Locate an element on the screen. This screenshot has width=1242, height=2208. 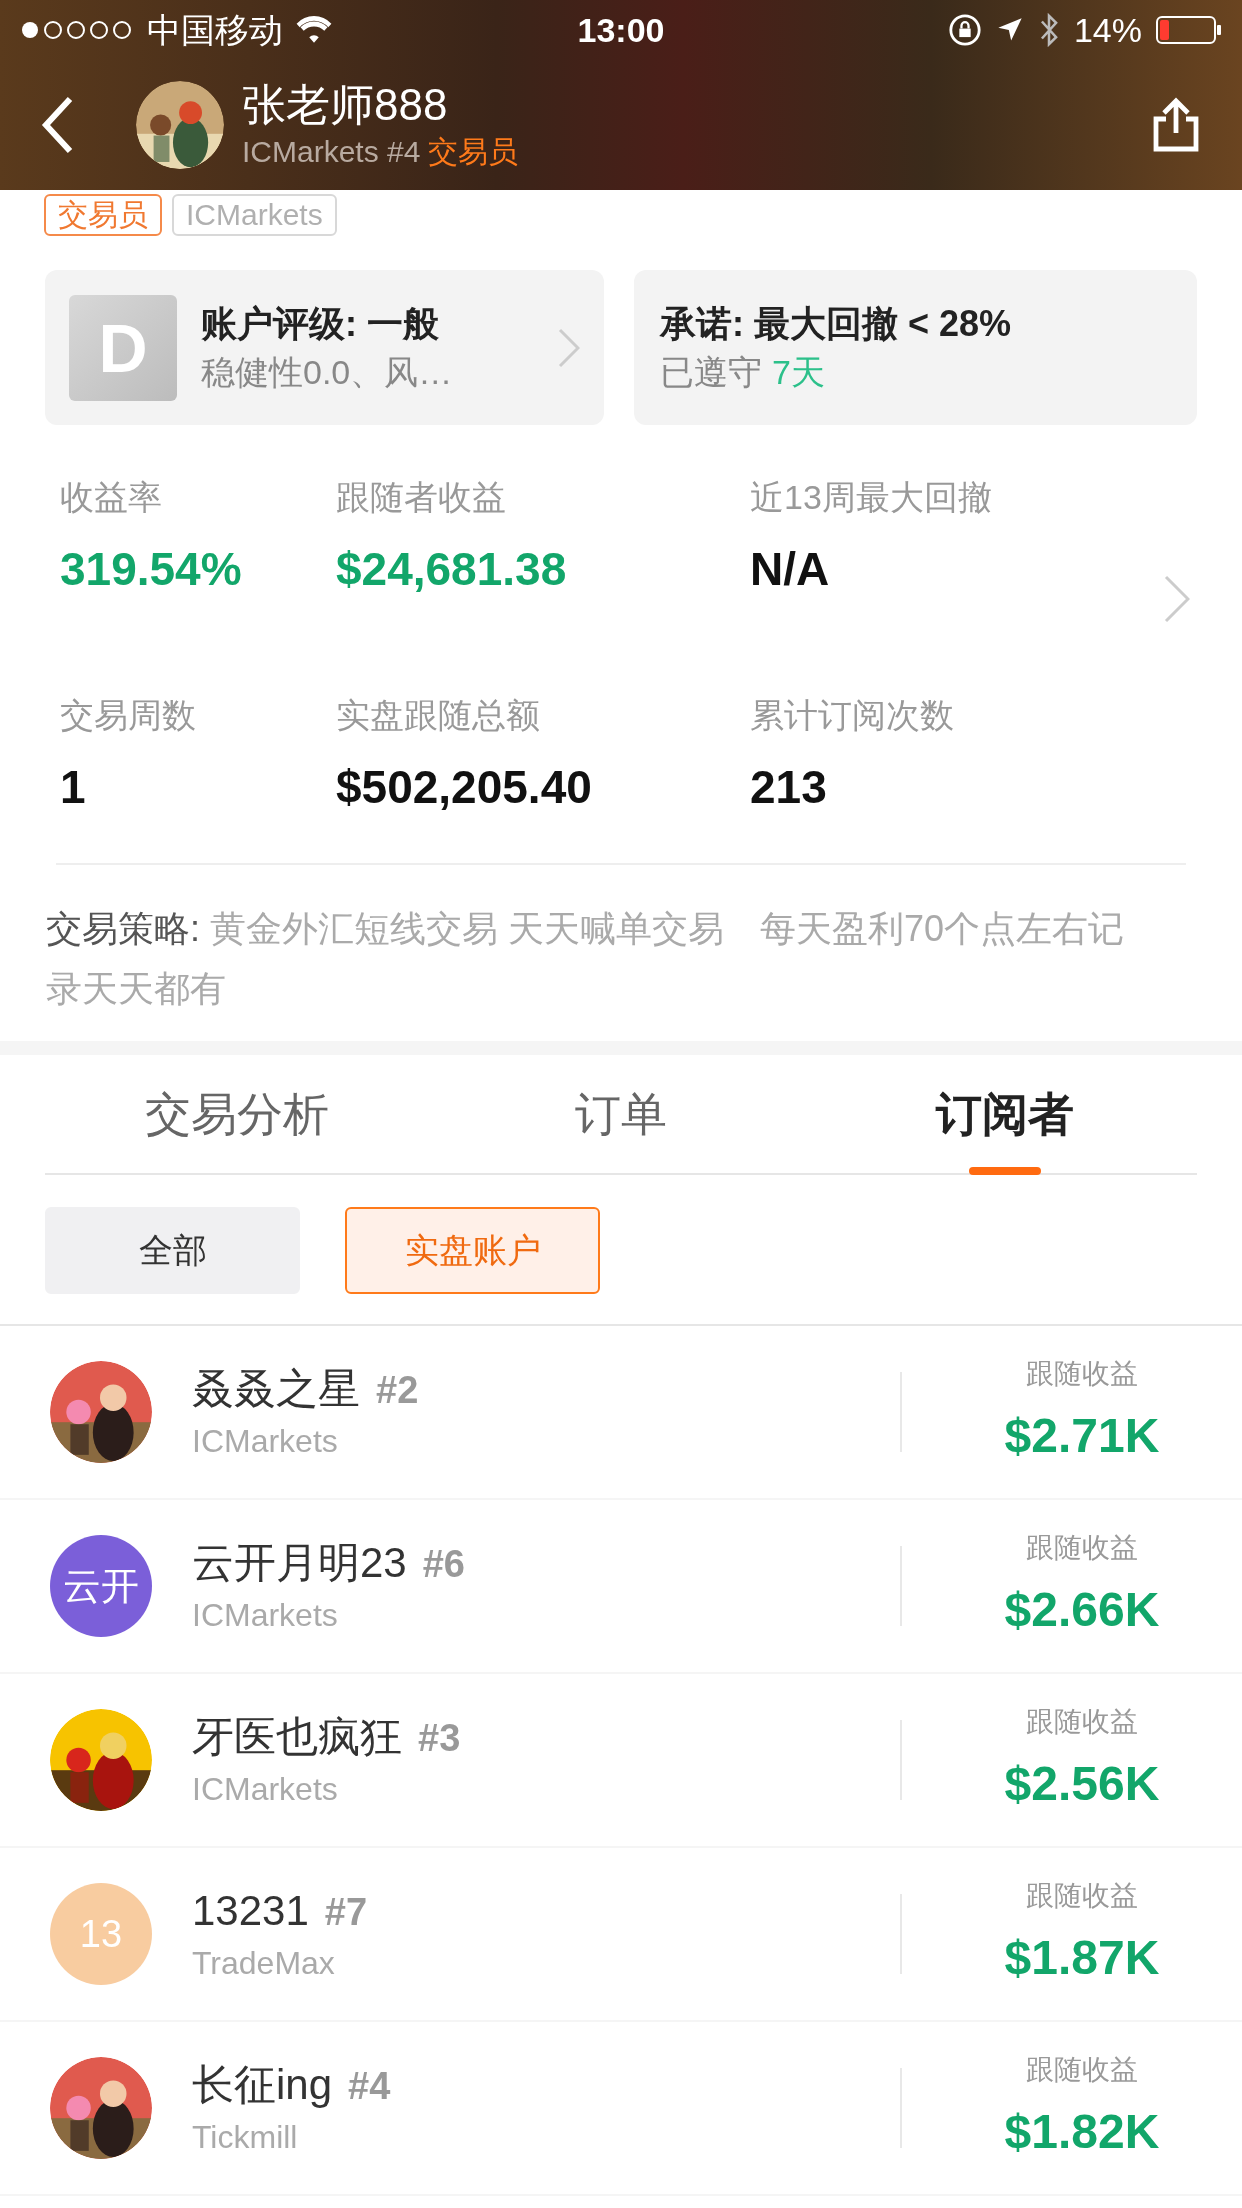
stat-value: 213 is located at coordinates (789, 787).